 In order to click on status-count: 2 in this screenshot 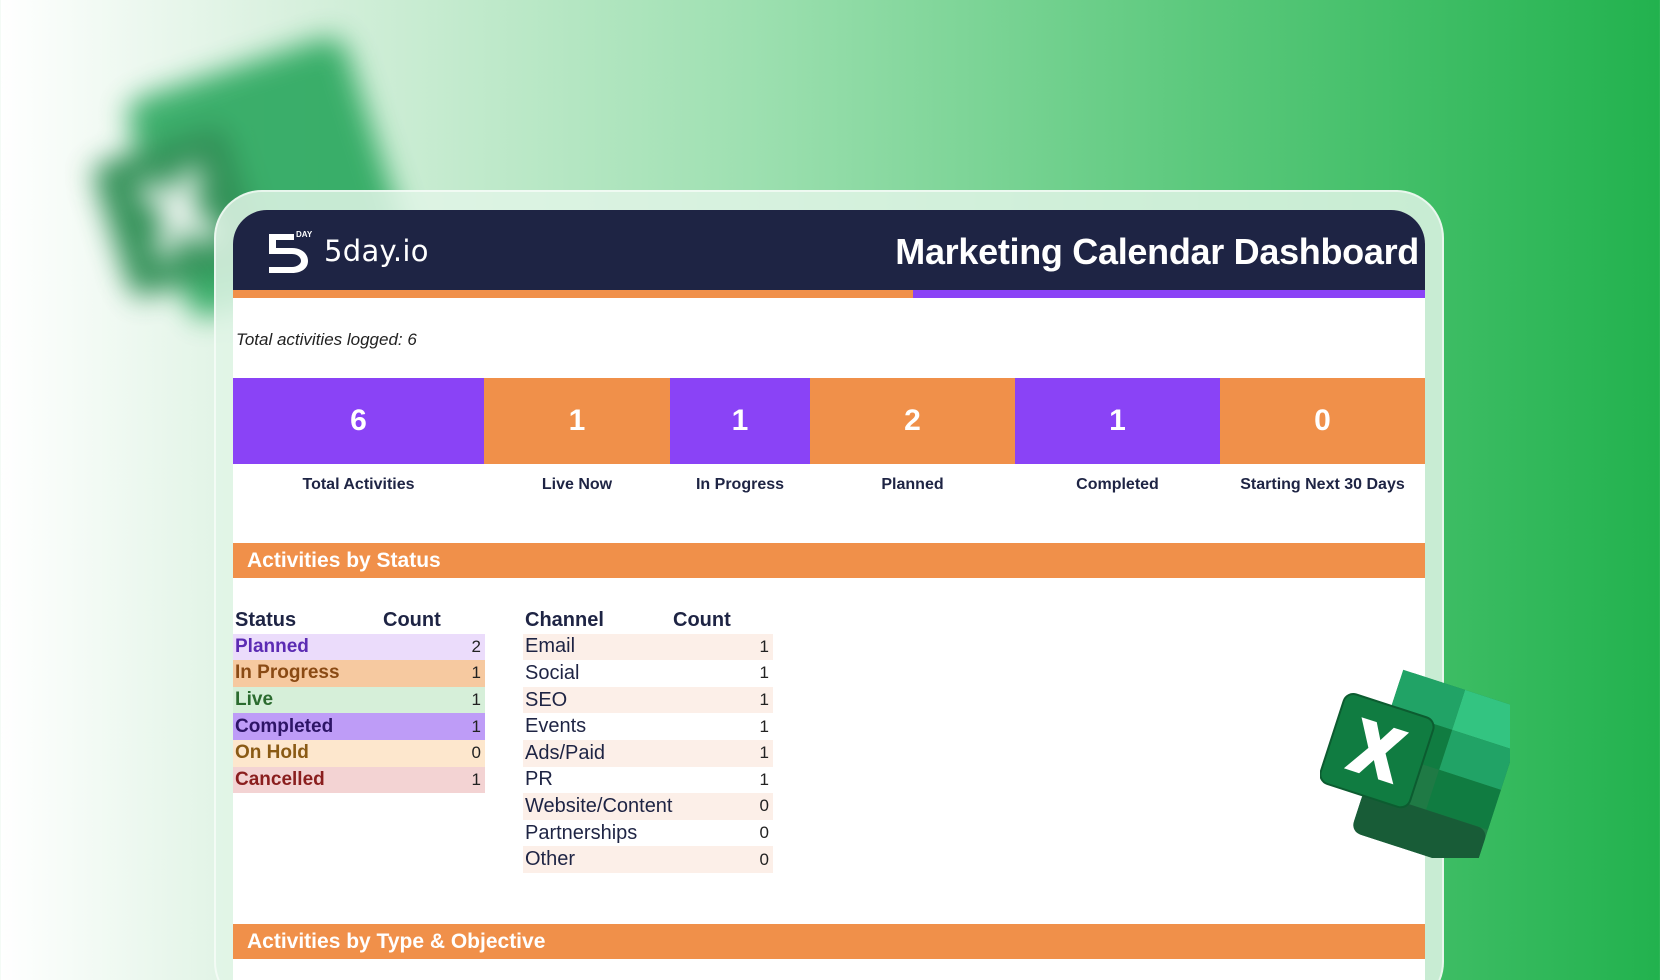, I will do `click(476, 646)`.